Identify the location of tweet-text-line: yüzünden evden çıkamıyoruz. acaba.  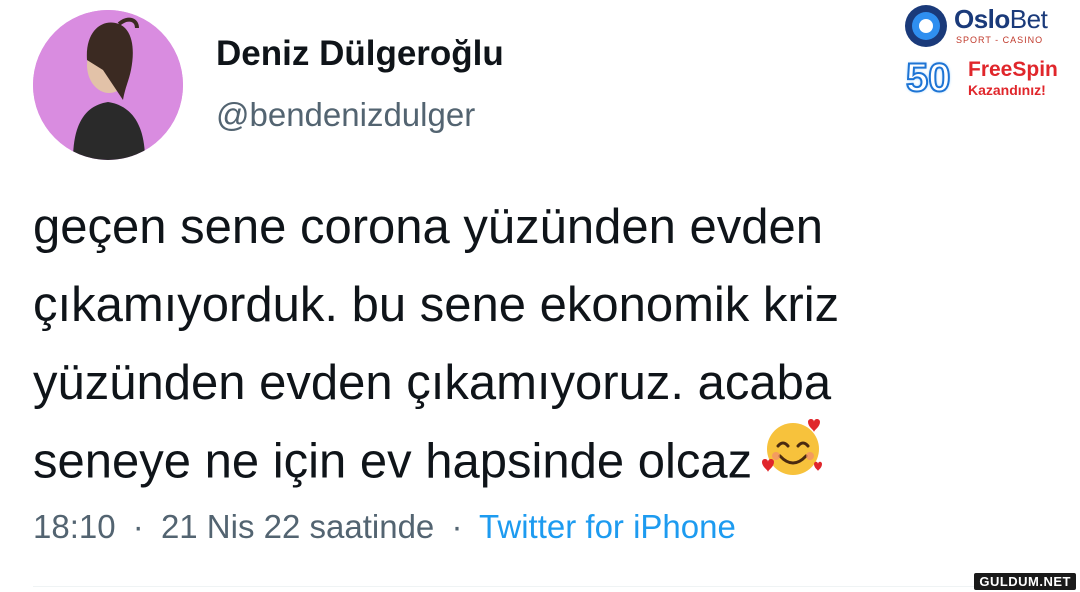
(432, 383).